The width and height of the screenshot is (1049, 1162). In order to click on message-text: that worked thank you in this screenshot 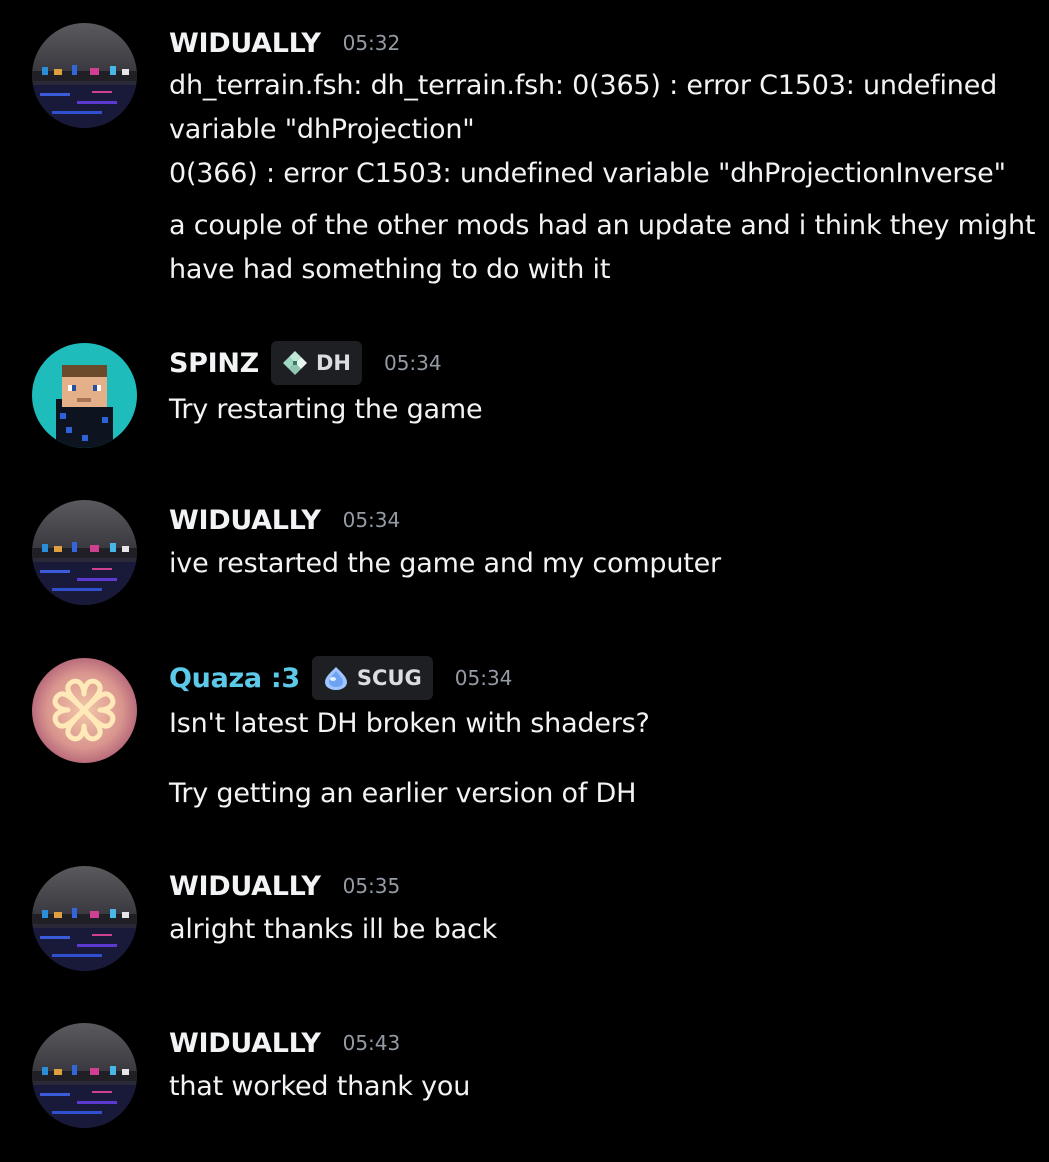, I will do `click(320, 1086)`.